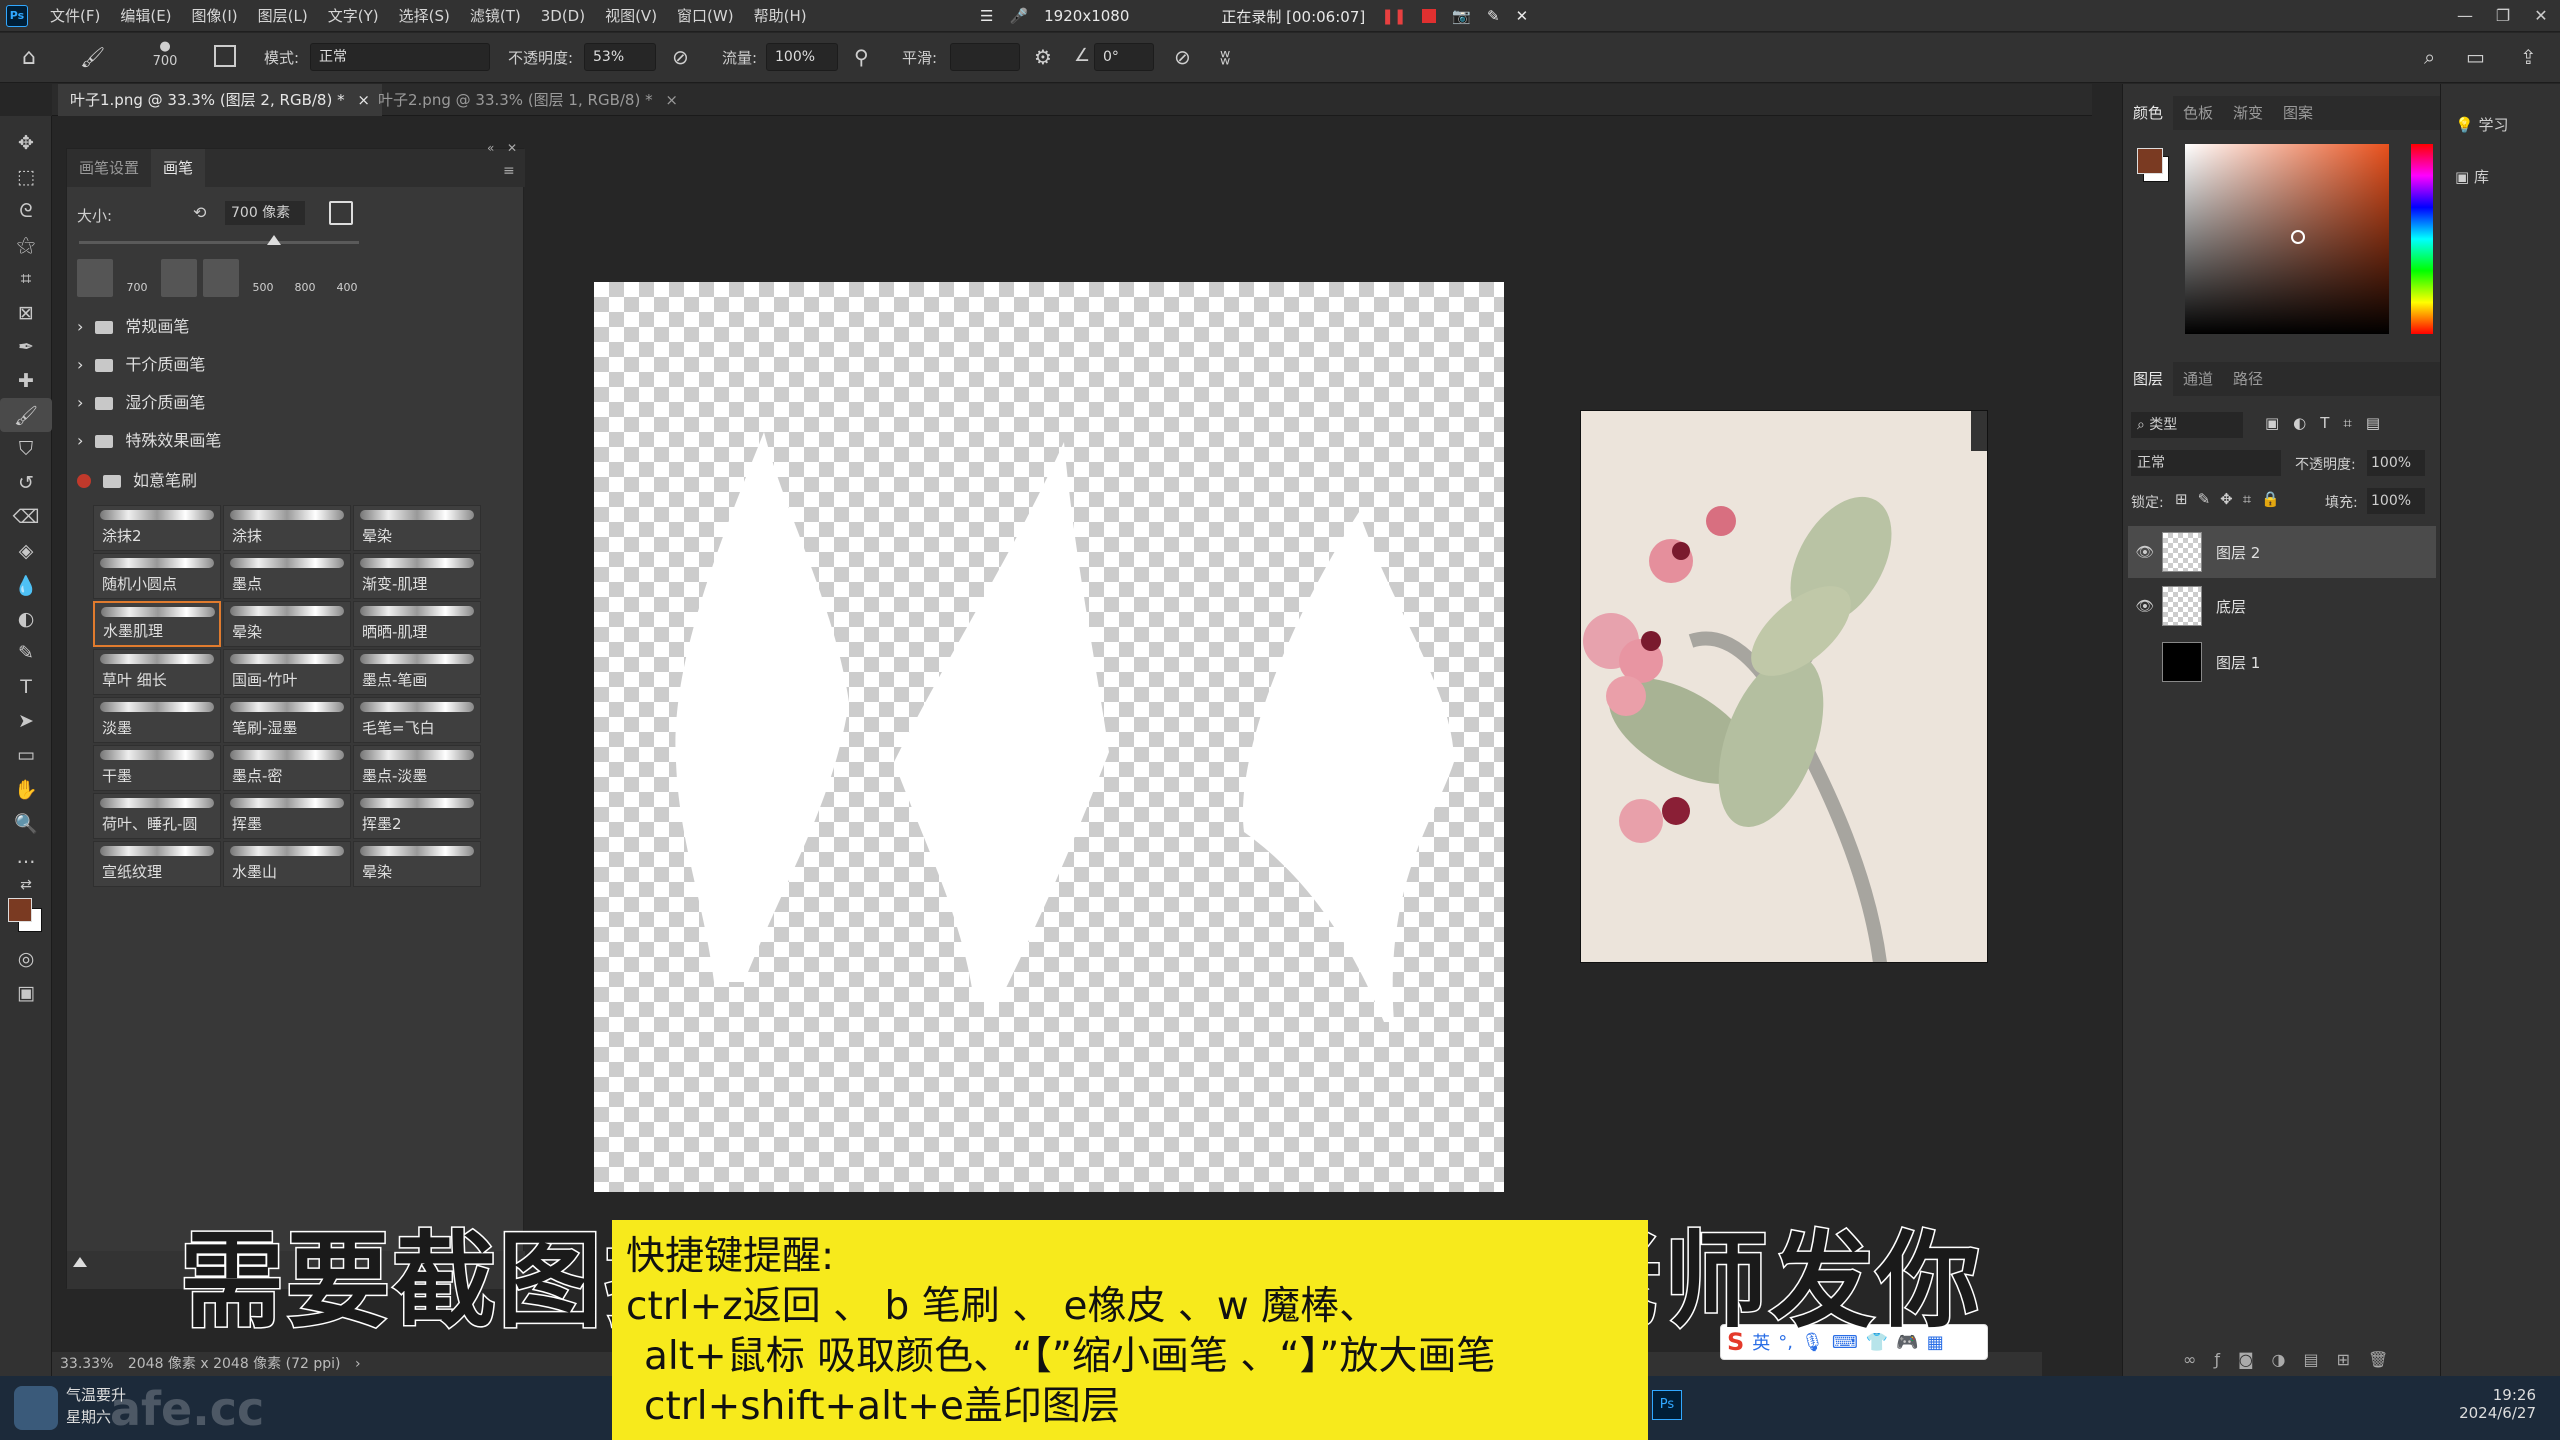  I want to click on path-selection-tool-icon: ➤, so click(26, 721).